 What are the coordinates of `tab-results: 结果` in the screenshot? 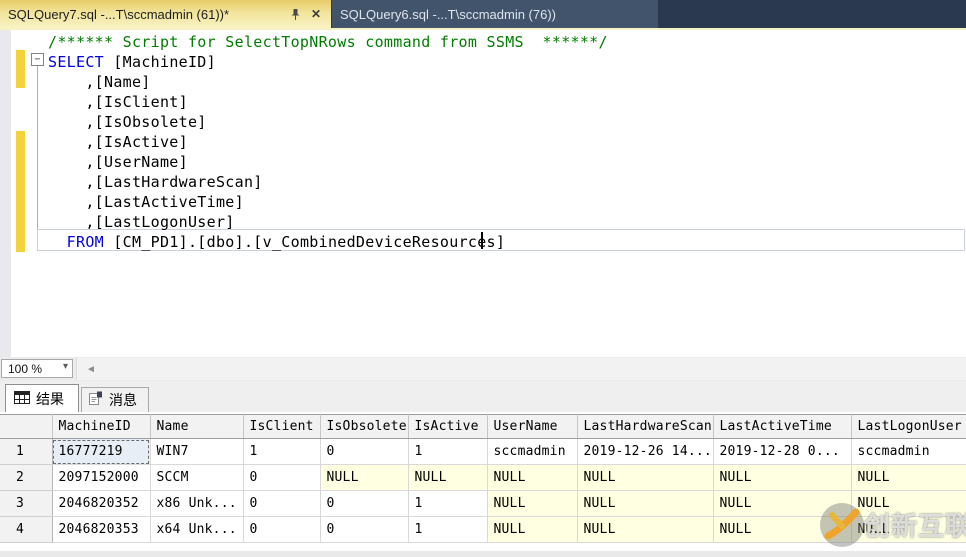 It's located at (42, 398).